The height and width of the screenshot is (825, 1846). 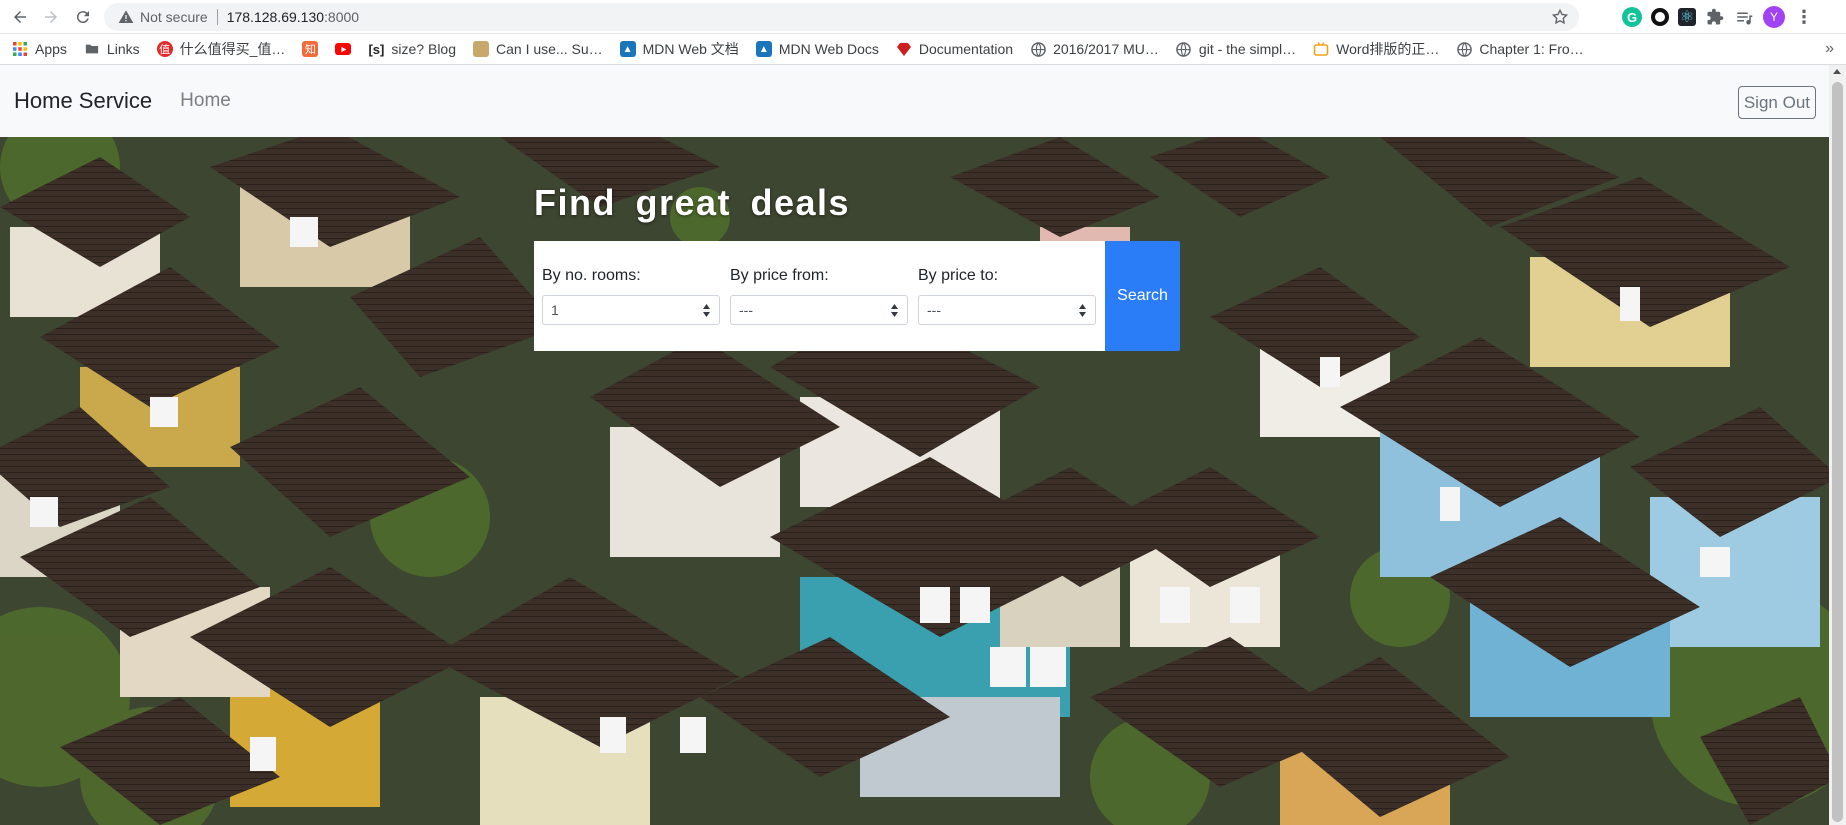 I want to click on brand-link: Home Service, so click(x=83, y=101).